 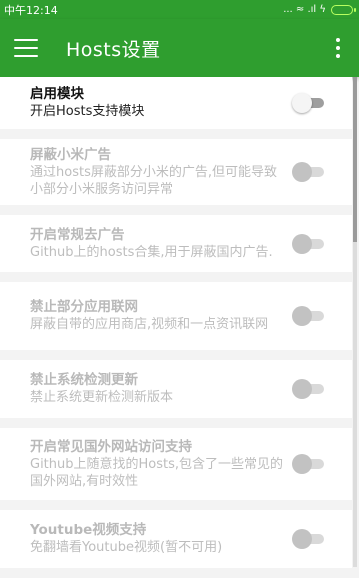 What do you see at coordinates (179, 48) in the screenshot?
I see `app-bar: Hosts设置` at bounding box center [179, 48].